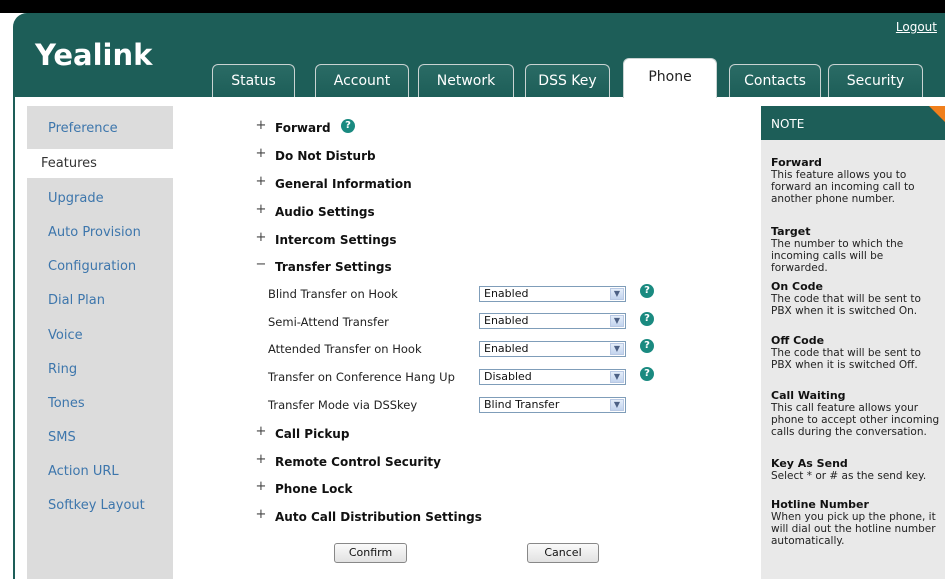 The width and height of the screenshot is (945, 579). I want to click on tab-network: Network, so click(466, 80).